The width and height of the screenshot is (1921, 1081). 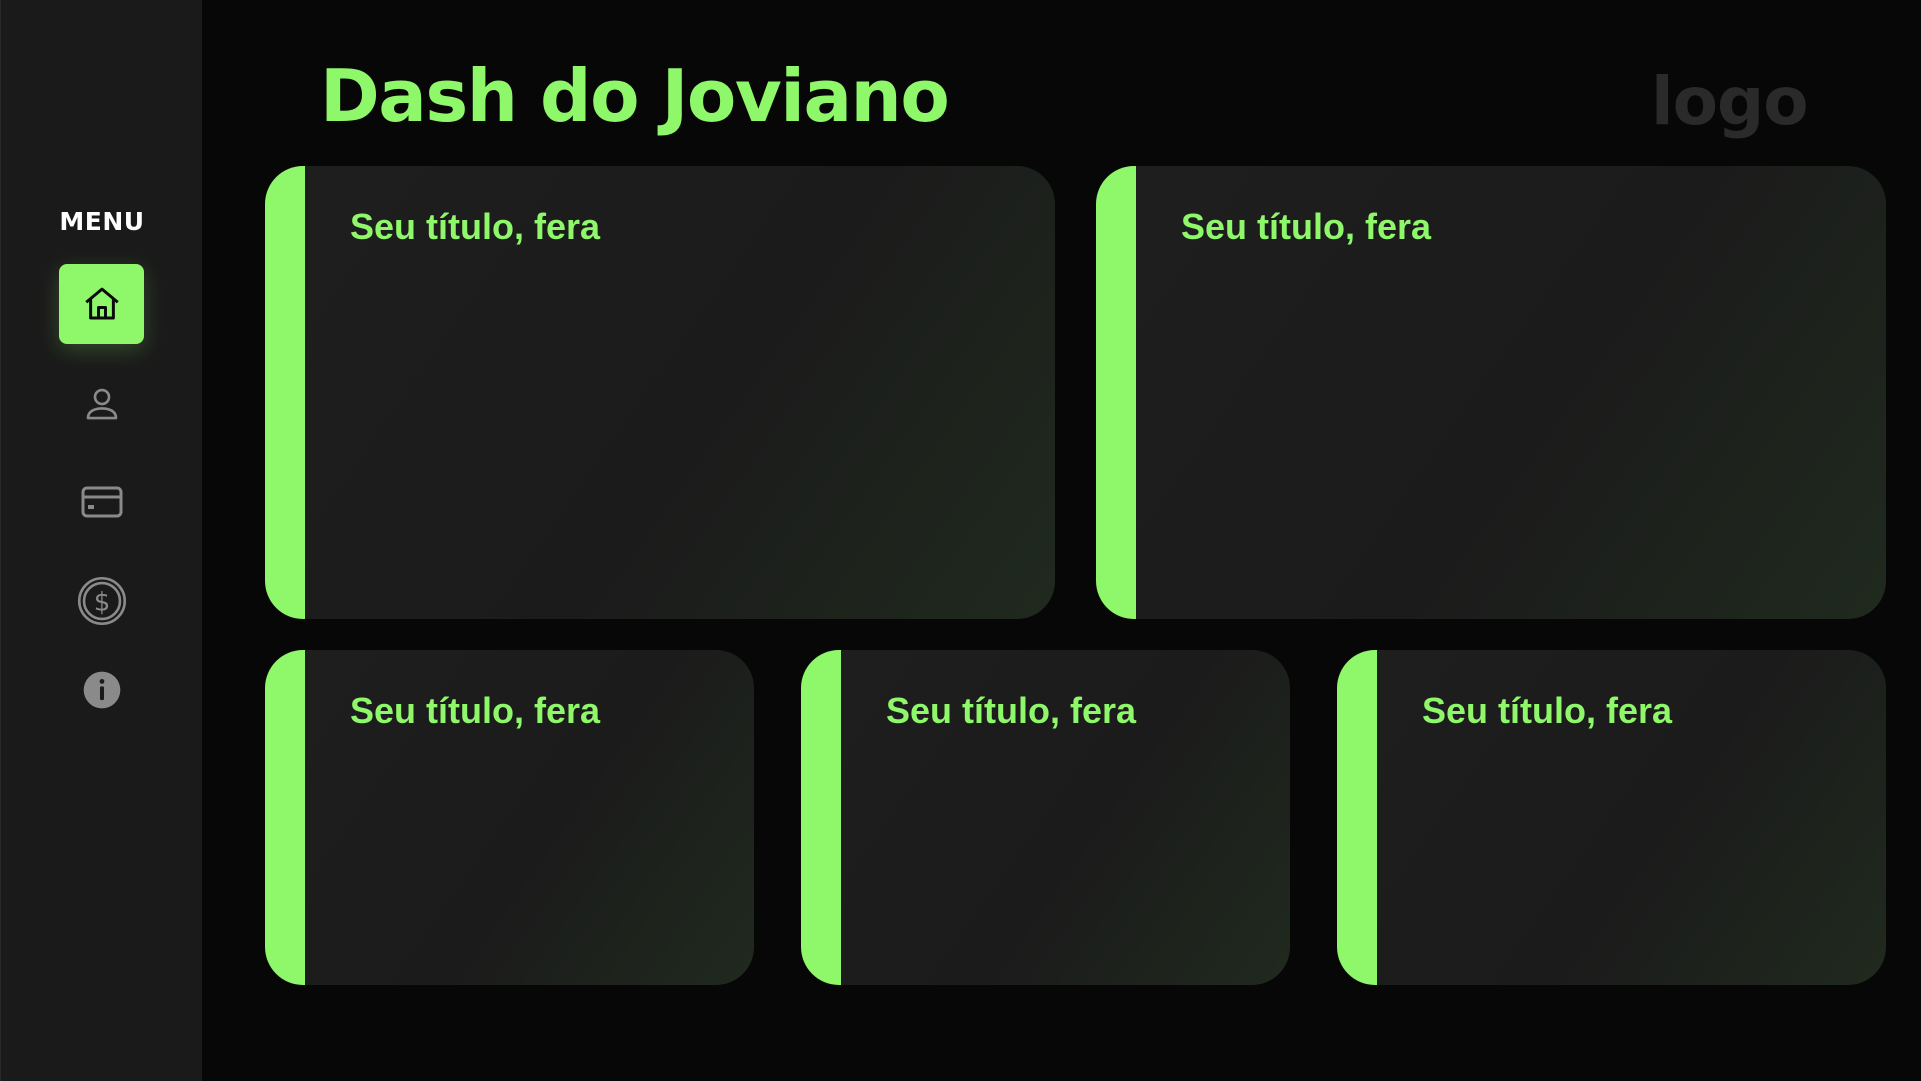 I want to click on nav-item-finance: $, so click(x=101, y=601).